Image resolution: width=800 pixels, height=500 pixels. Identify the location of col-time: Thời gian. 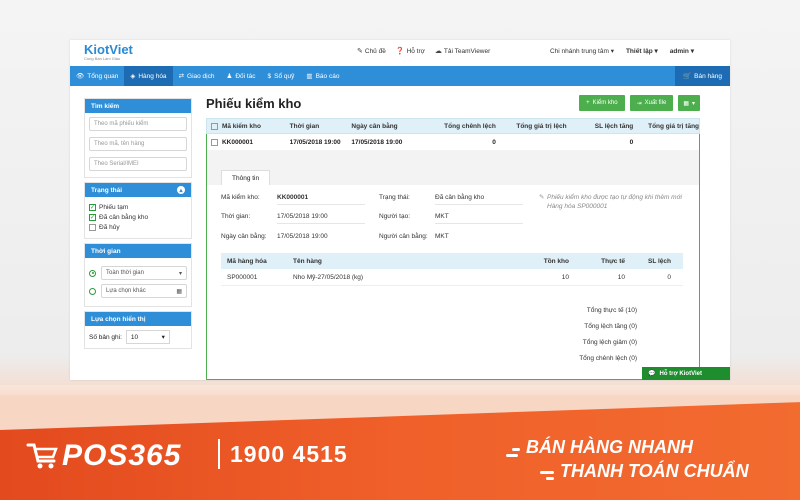
(321, 126).